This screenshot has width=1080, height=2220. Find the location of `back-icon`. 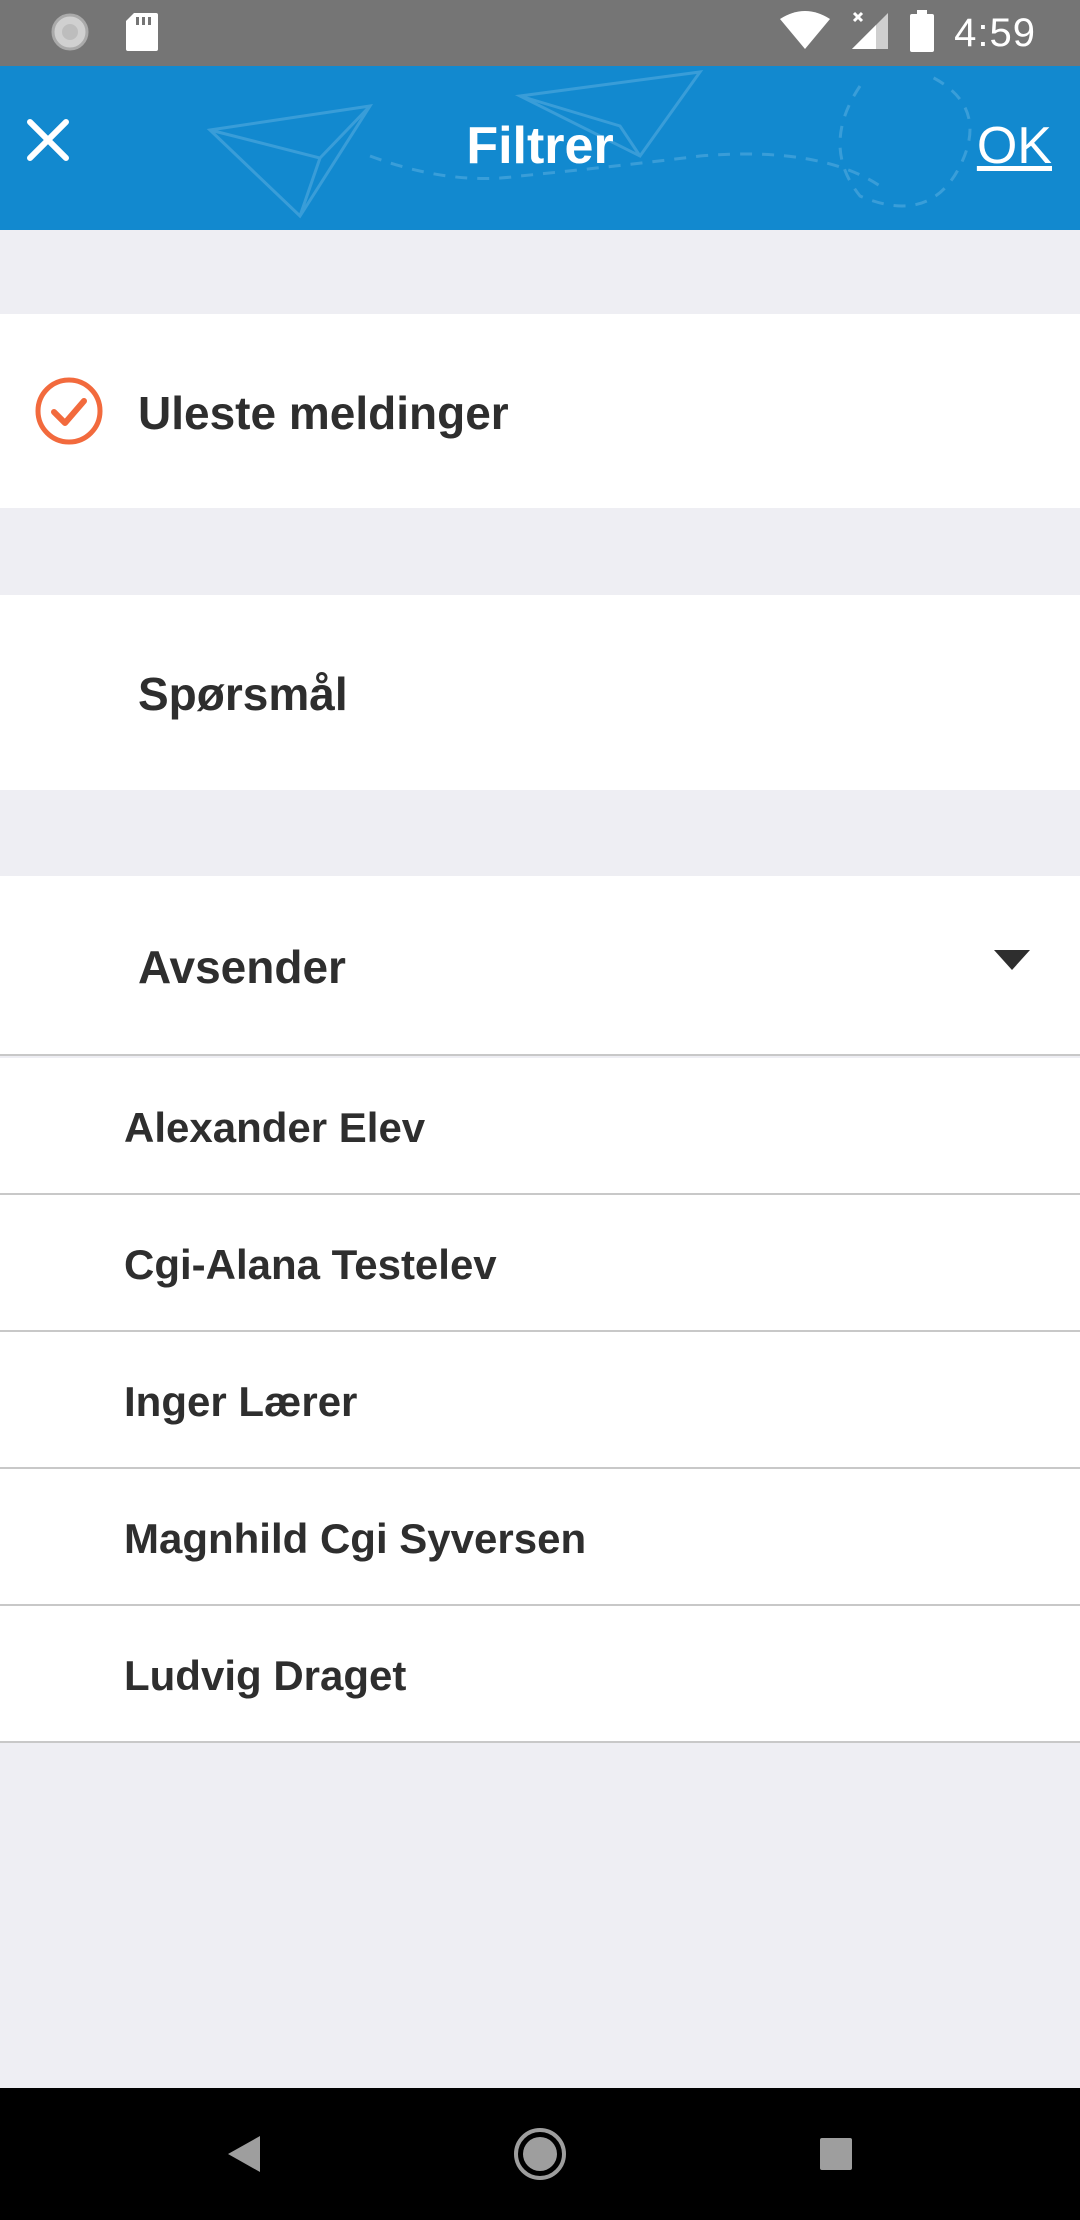

back-icon is located at coordinates (244, 2154).